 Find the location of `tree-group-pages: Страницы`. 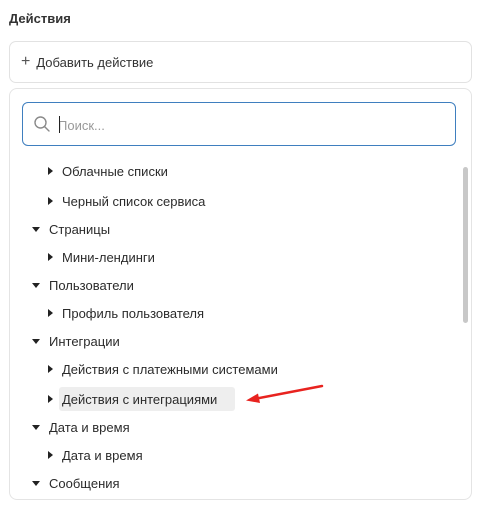

tree-group-pages: Страницы is located at coordinates (71, 229).